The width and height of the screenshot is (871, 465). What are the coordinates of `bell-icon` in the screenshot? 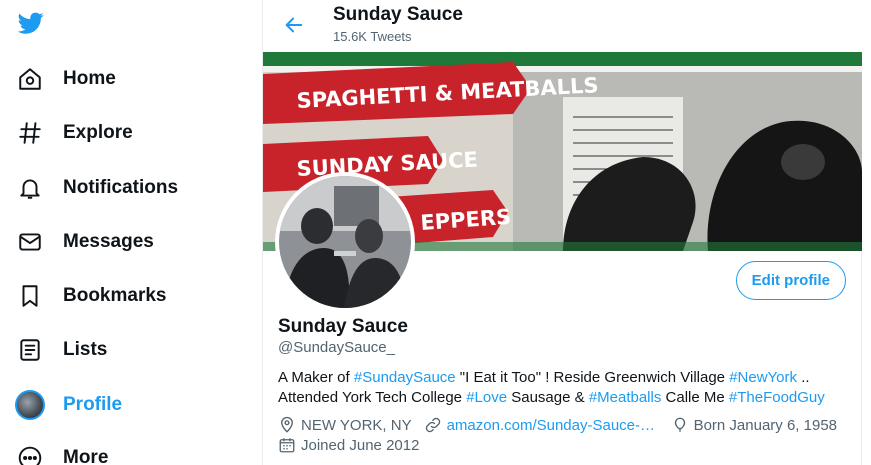 It's located at (30, 188).